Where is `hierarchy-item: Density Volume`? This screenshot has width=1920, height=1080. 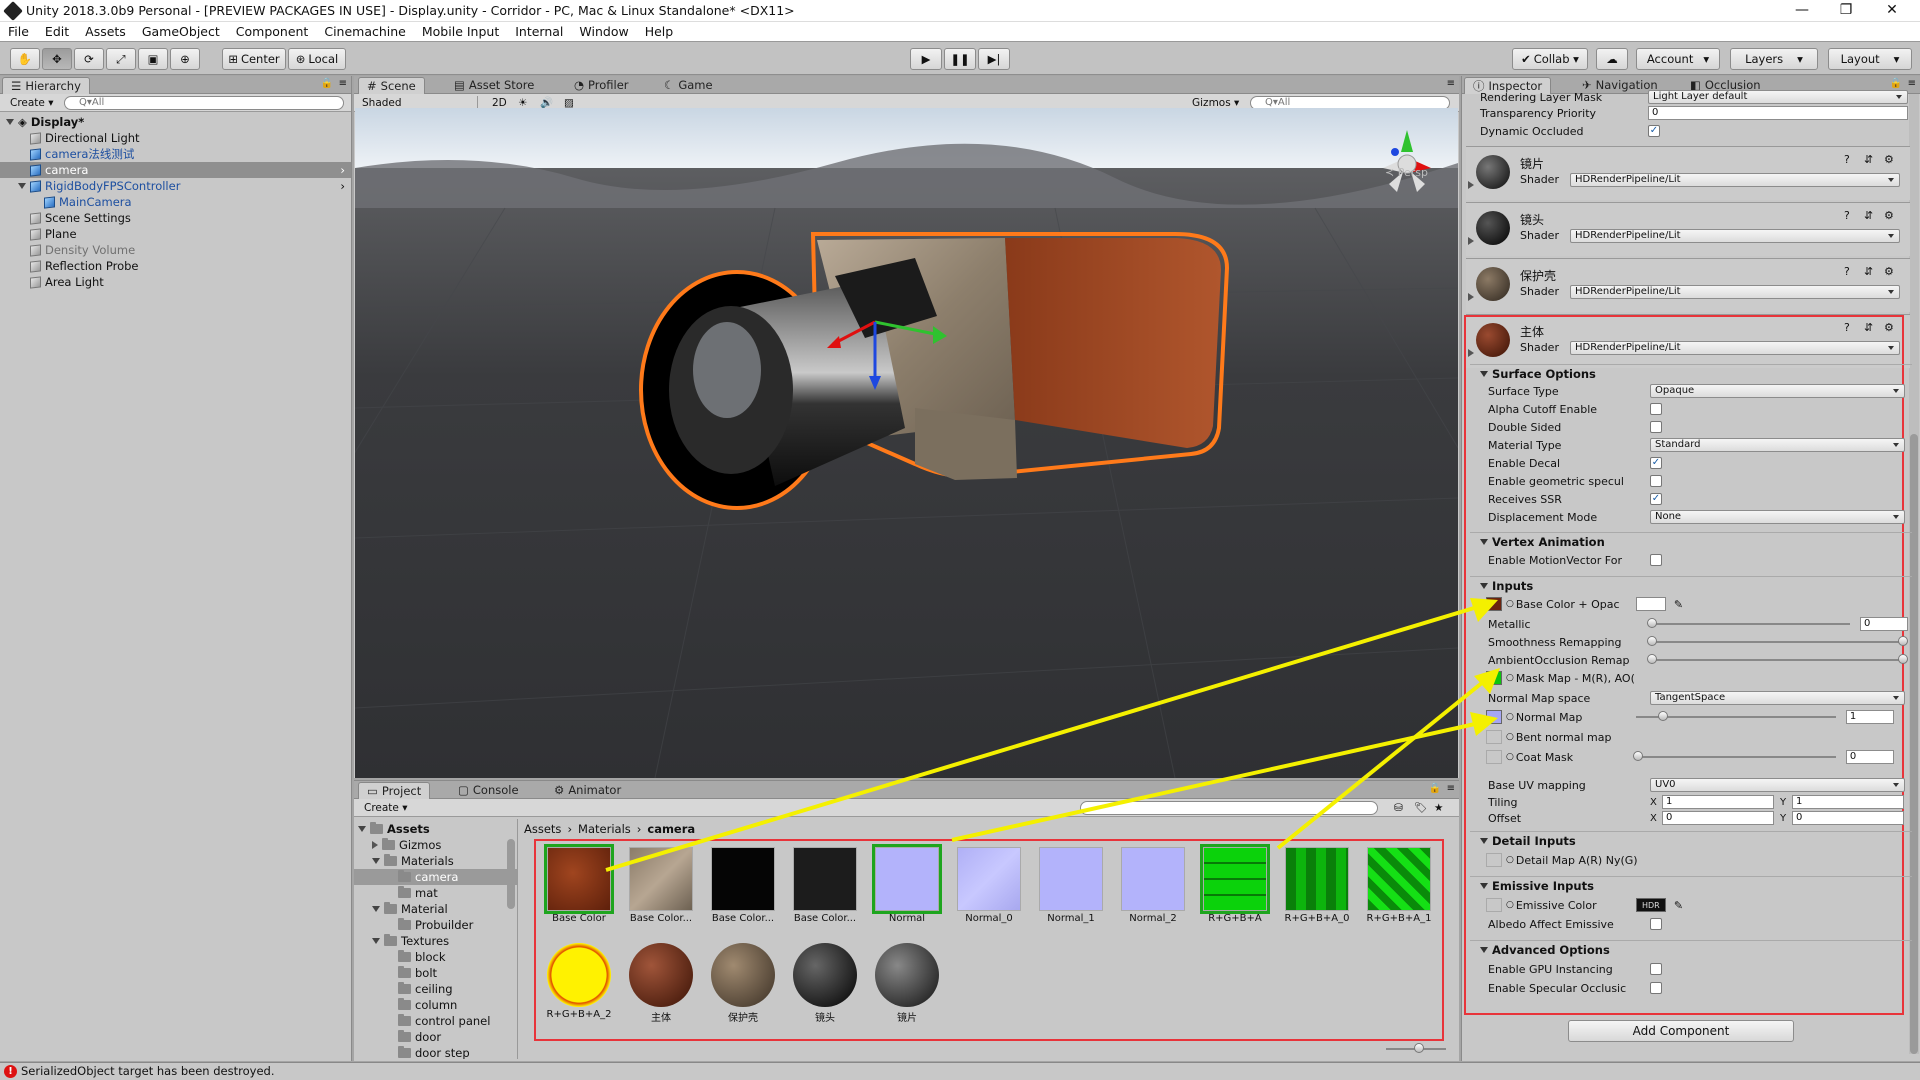 hierarchy-item: Density Volume is located at coordinates (175, 250).